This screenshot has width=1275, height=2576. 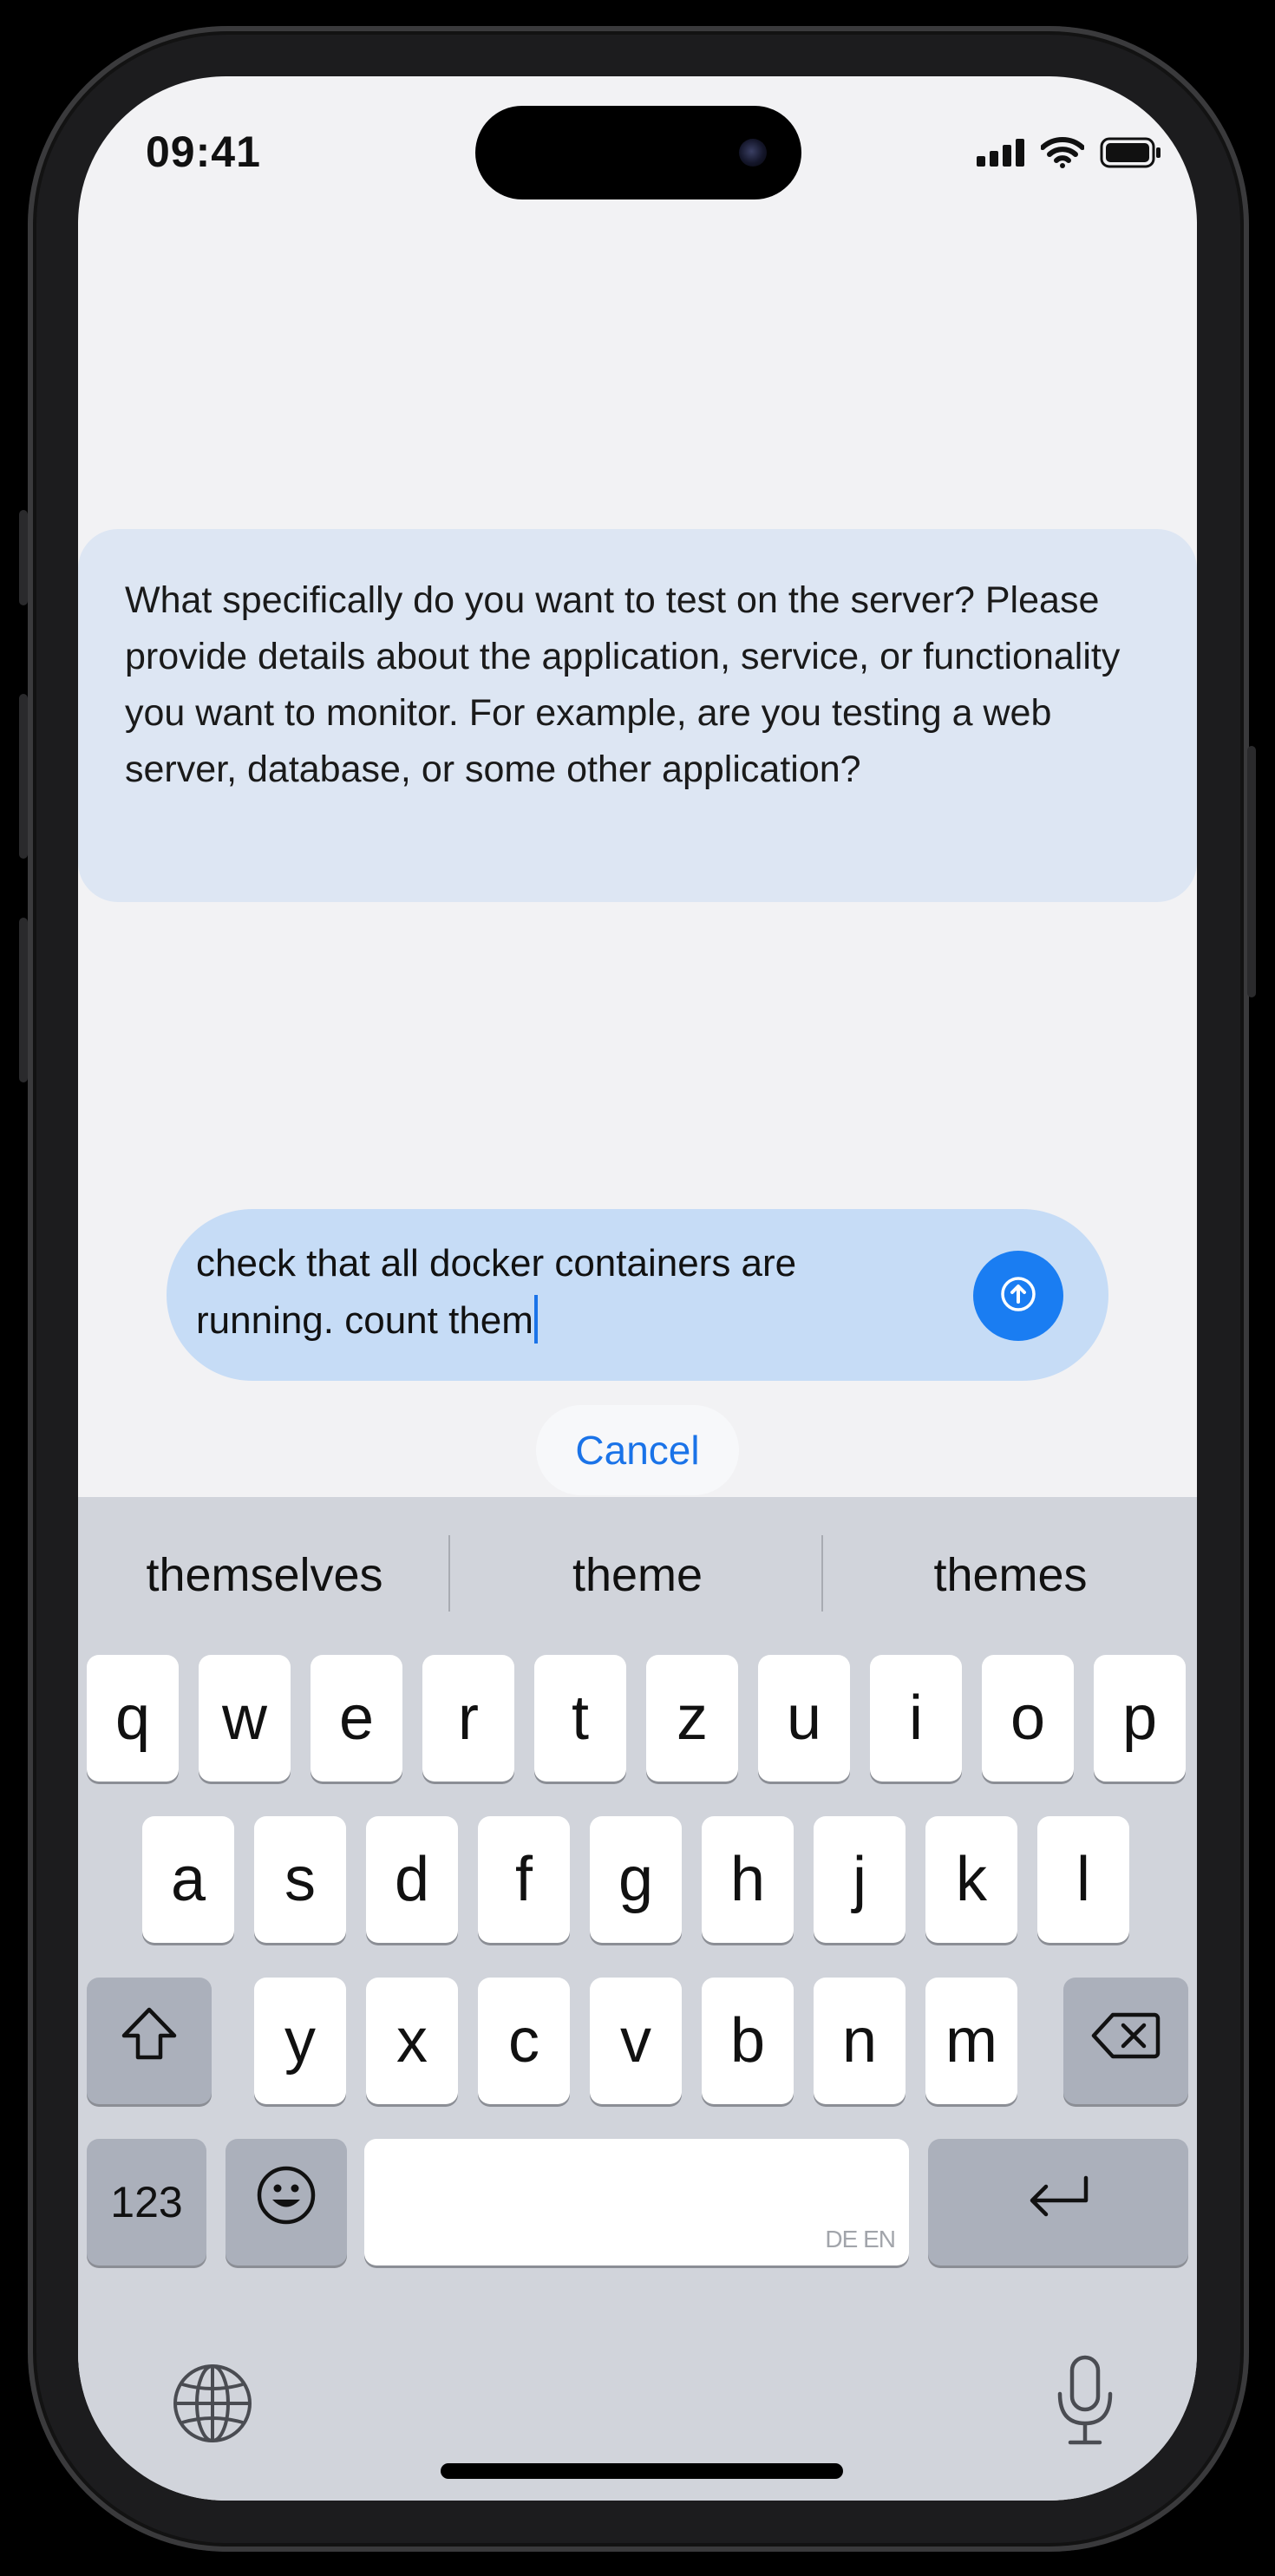 I want to click on key-m: m, so click(x=971, y=2041).